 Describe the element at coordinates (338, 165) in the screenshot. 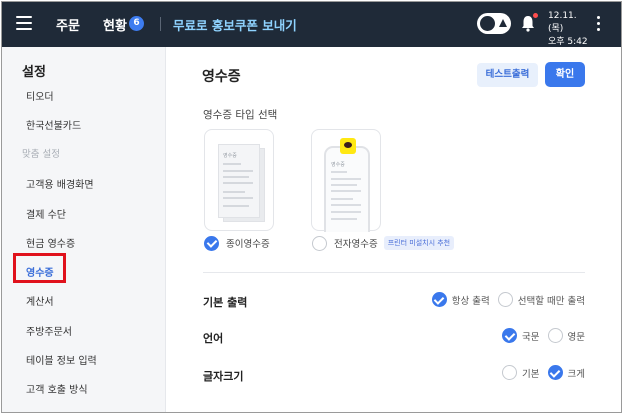

I see `digital-card-title: 영수증` at that location.